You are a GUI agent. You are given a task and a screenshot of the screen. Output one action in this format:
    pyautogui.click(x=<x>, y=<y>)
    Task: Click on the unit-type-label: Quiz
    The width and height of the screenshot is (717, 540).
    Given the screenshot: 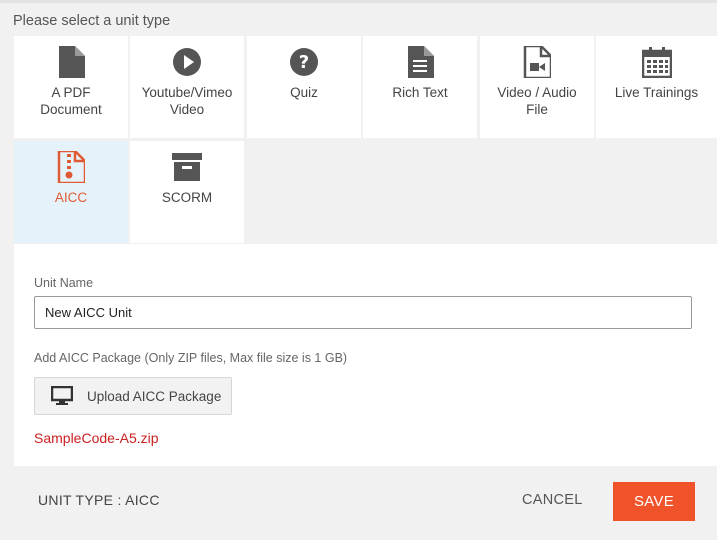 What is the action you would take?
    pyautogui.click(x=304, y=92)
    